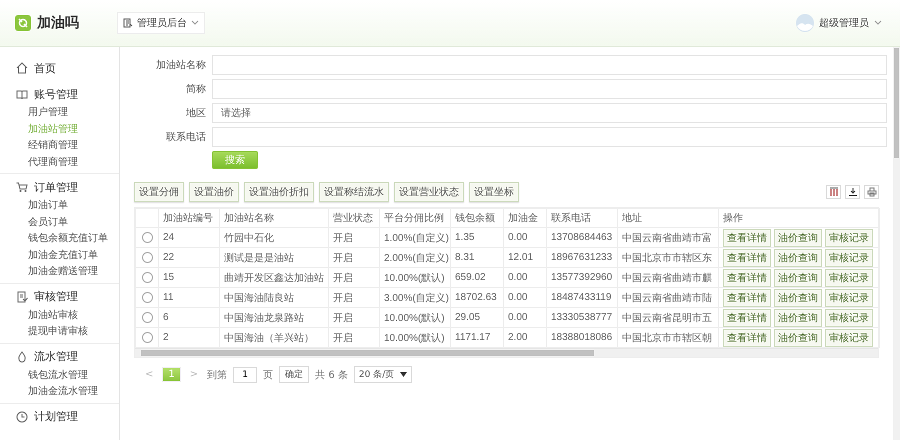 This screenshot has height=440, width=900. Describe the element at coordinates (415, 238) in the screenshot. I see `table-cell: 1.00%(自定义)` at that location.